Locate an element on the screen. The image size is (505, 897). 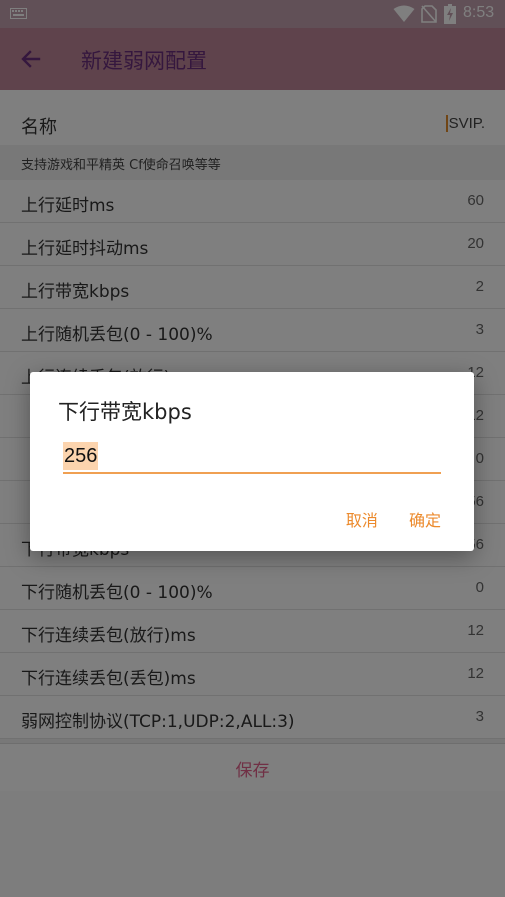
dialog-actions: 取消 确定 is located at coordinates (380, 519).